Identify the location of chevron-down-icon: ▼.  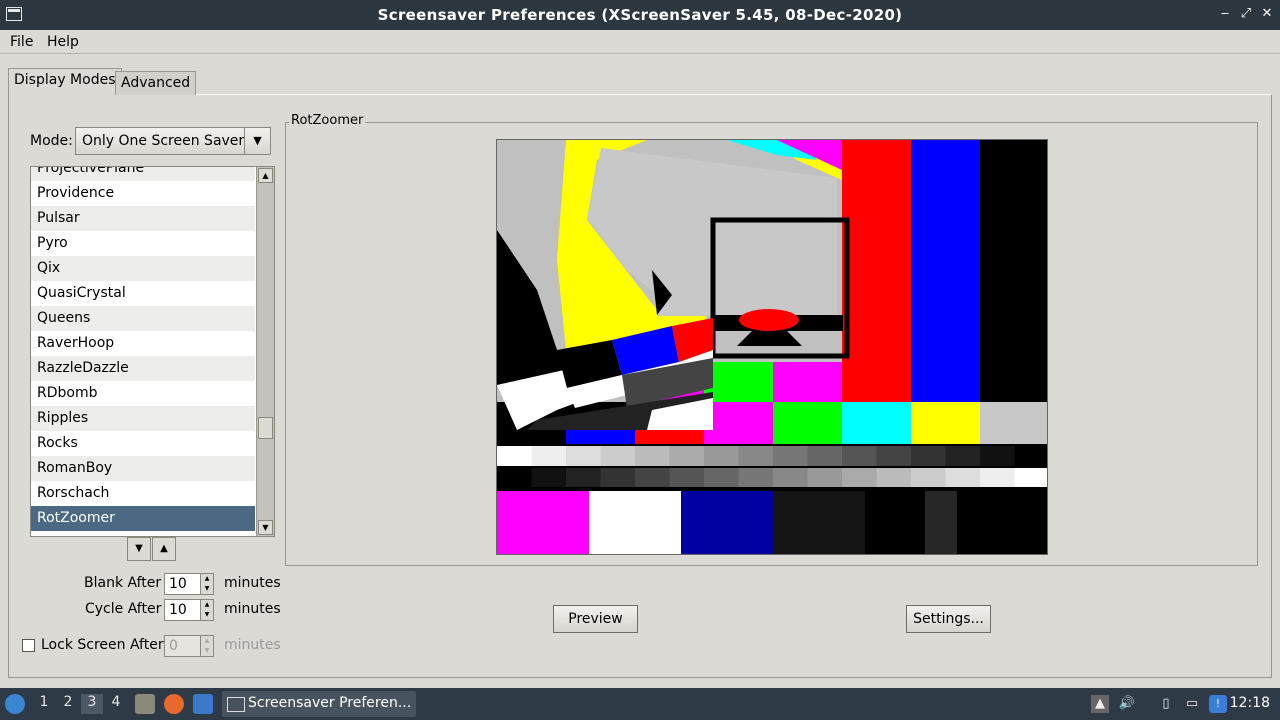
(257, 141).